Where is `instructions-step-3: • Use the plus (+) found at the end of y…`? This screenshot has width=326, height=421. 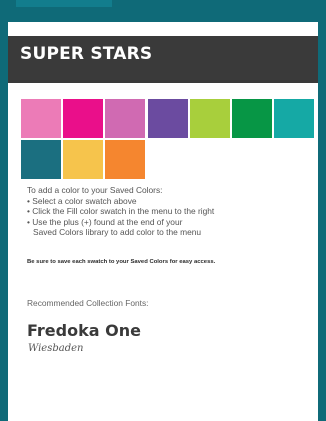
instructions-step-3: • Use the plus (+) found at the end of y… is located at coordinates (105, 221).